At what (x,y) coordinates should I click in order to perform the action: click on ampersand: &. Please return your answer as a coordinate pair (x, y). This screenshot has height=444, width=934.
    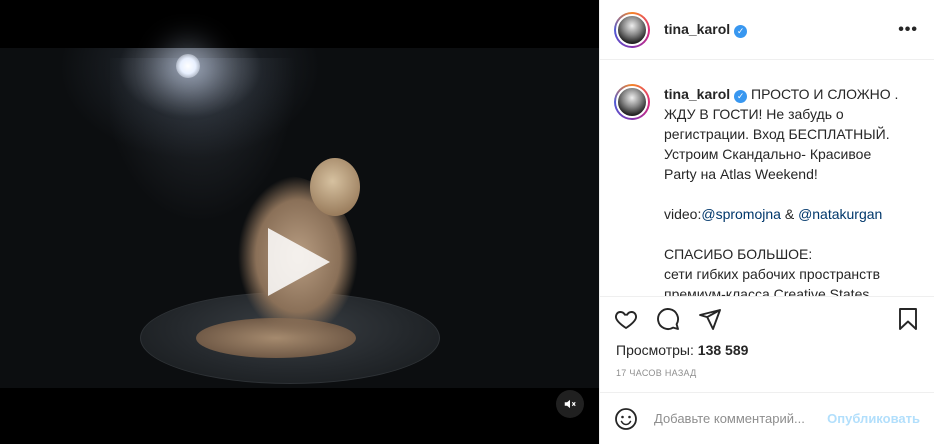
    Looking at the image, I should click on (789, 214).